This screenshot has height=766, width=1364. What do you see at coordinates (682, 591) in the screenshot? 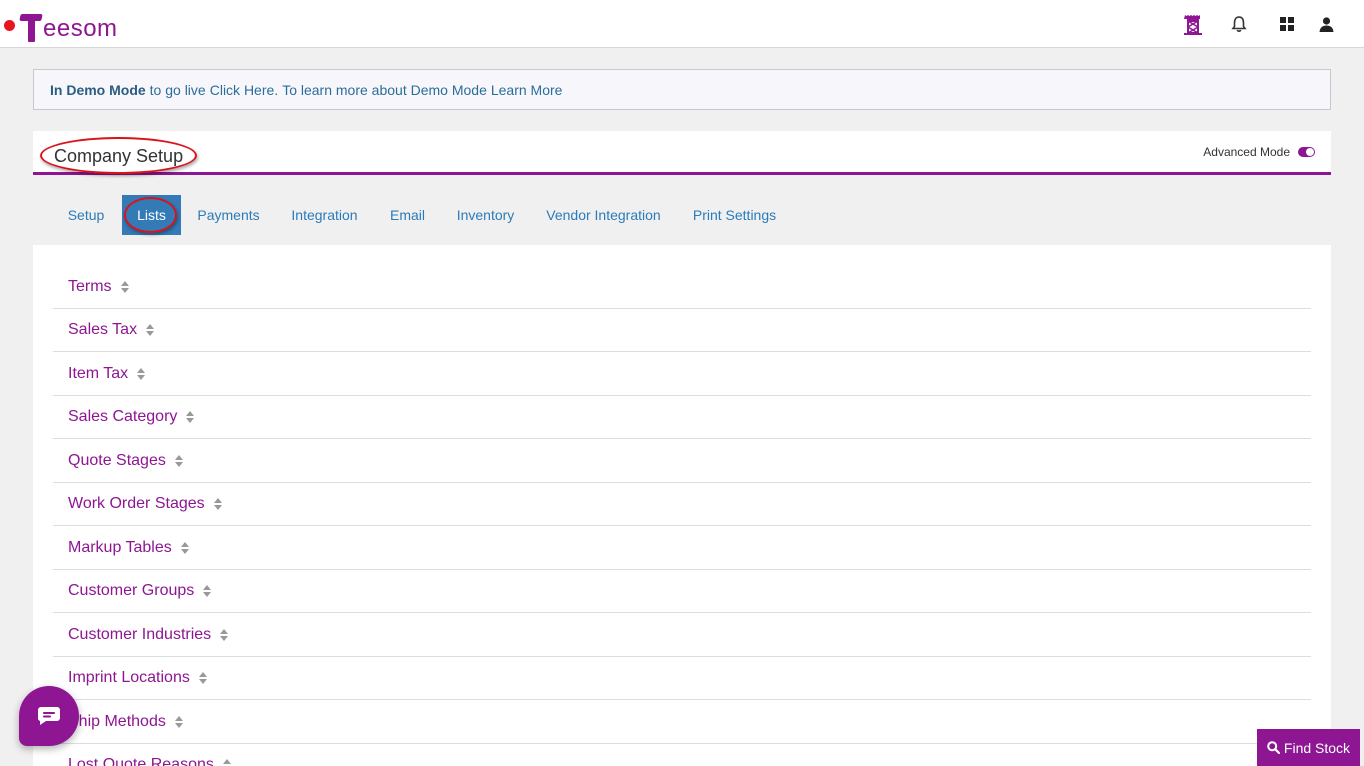
I see `list-item-customer-groups: Customer Groups` at bounding box center [682, 591].